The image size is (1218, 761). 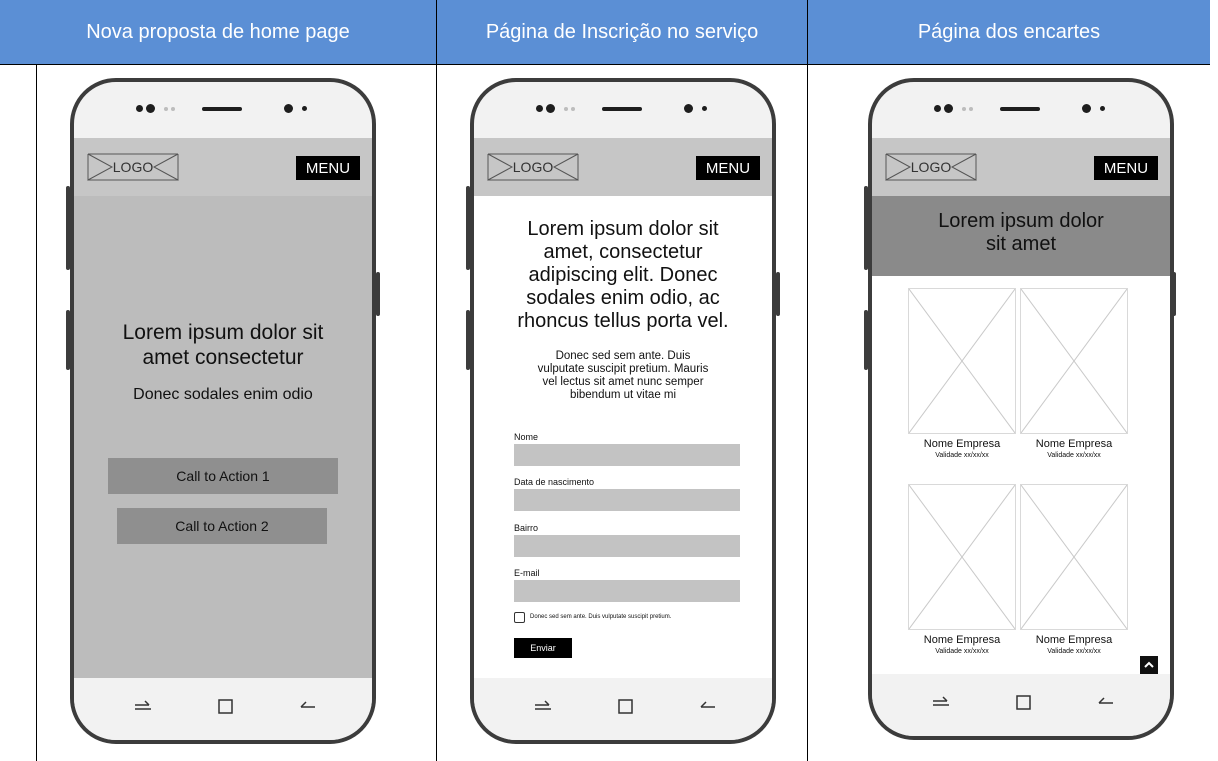 What do you see at coordinates (622, 32) in the screenshot?
I see `column-header-signup: Página de Inscrição no serviço` at bounding box center [622, 32].